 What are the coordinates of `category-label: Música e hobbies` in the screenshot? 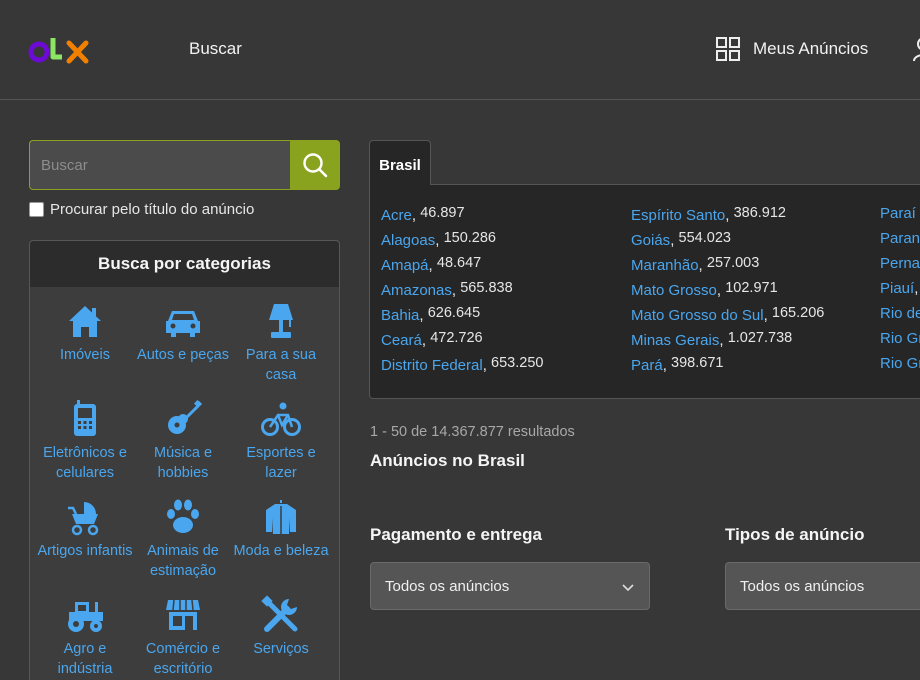 It's located at (183, 463).